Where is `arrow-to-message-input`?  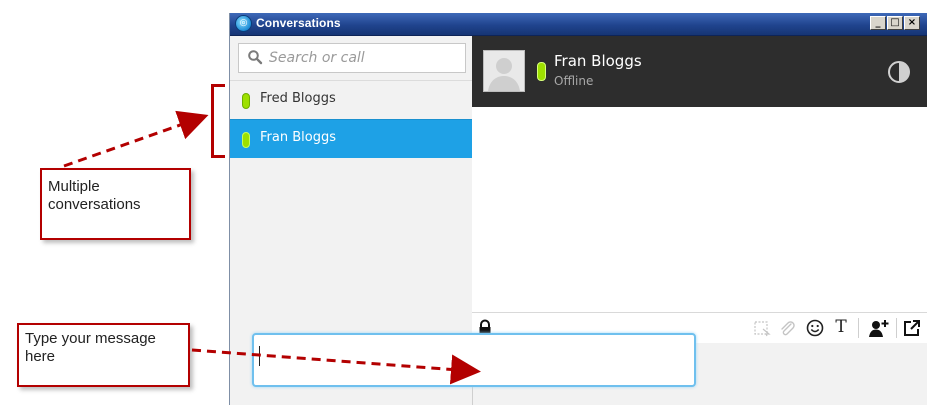
arrow-to-message-input is located at coordinates (336, 366).